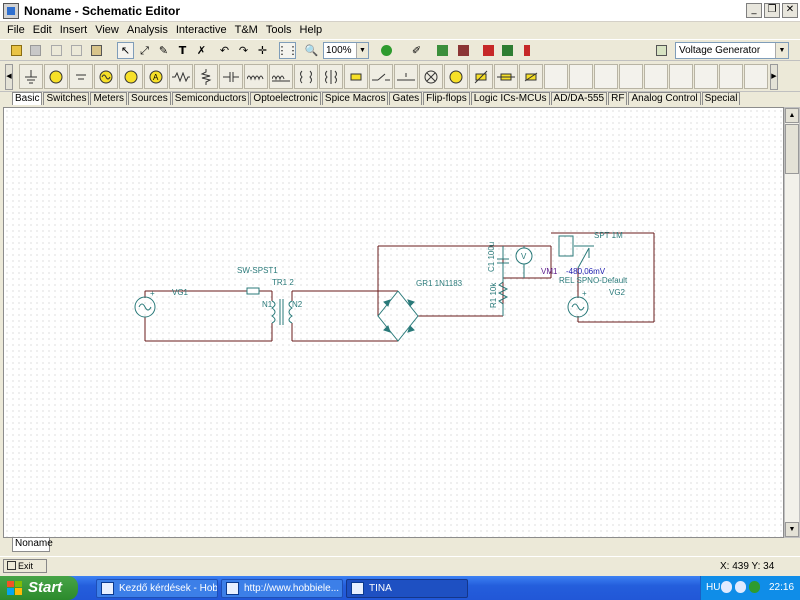  What do you see at coordinates (31, 76) in the screenshot?
I see `ground-icon` at bounding box center [31, 76].